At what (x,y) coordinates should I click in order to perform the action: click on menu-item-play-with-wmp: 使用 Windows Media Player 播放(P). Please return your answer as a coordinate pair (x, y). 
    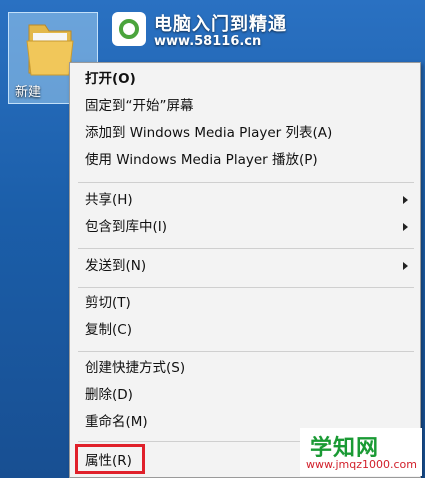
    Looking at the image, I should click on (245, 160).